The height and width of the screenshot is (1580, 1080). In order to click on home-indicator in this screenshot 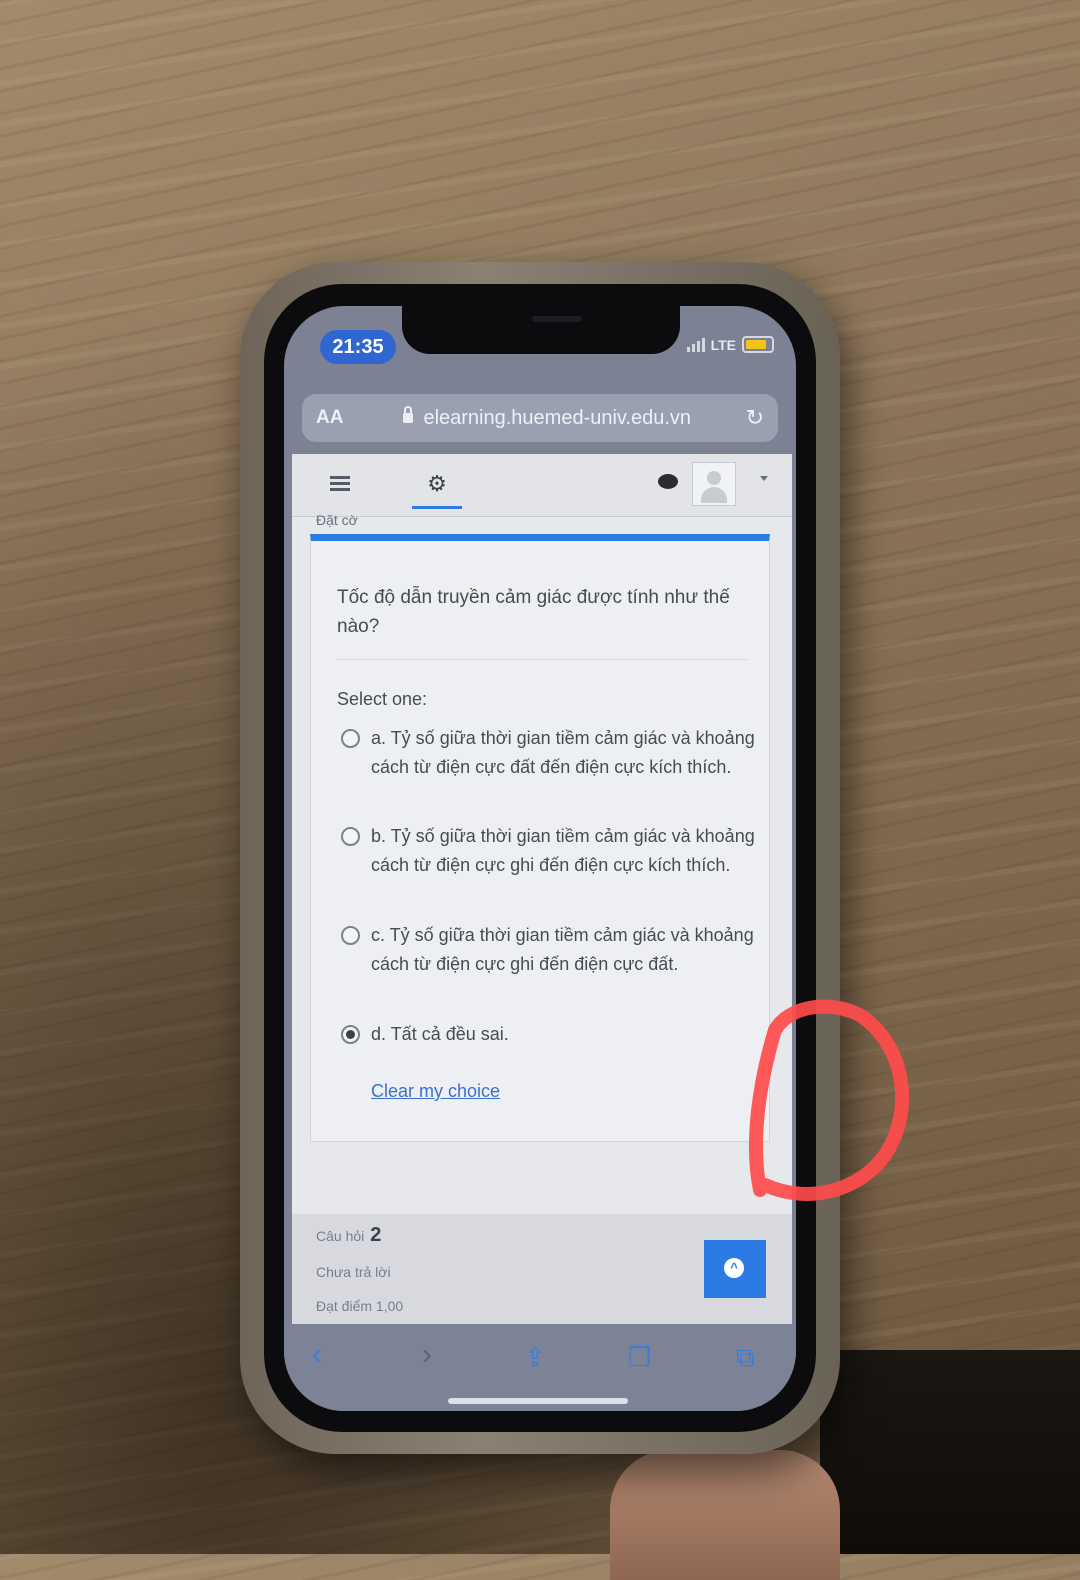, I will do `click(538, 1401)`.